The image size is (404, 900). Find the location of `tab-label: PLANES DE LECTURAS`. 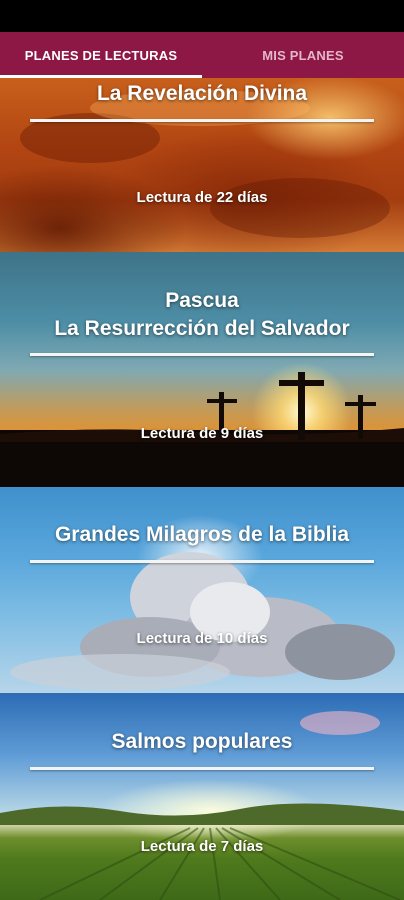

tab-label: PLANES DE LECTURAS is located at coordinates (101, 55).